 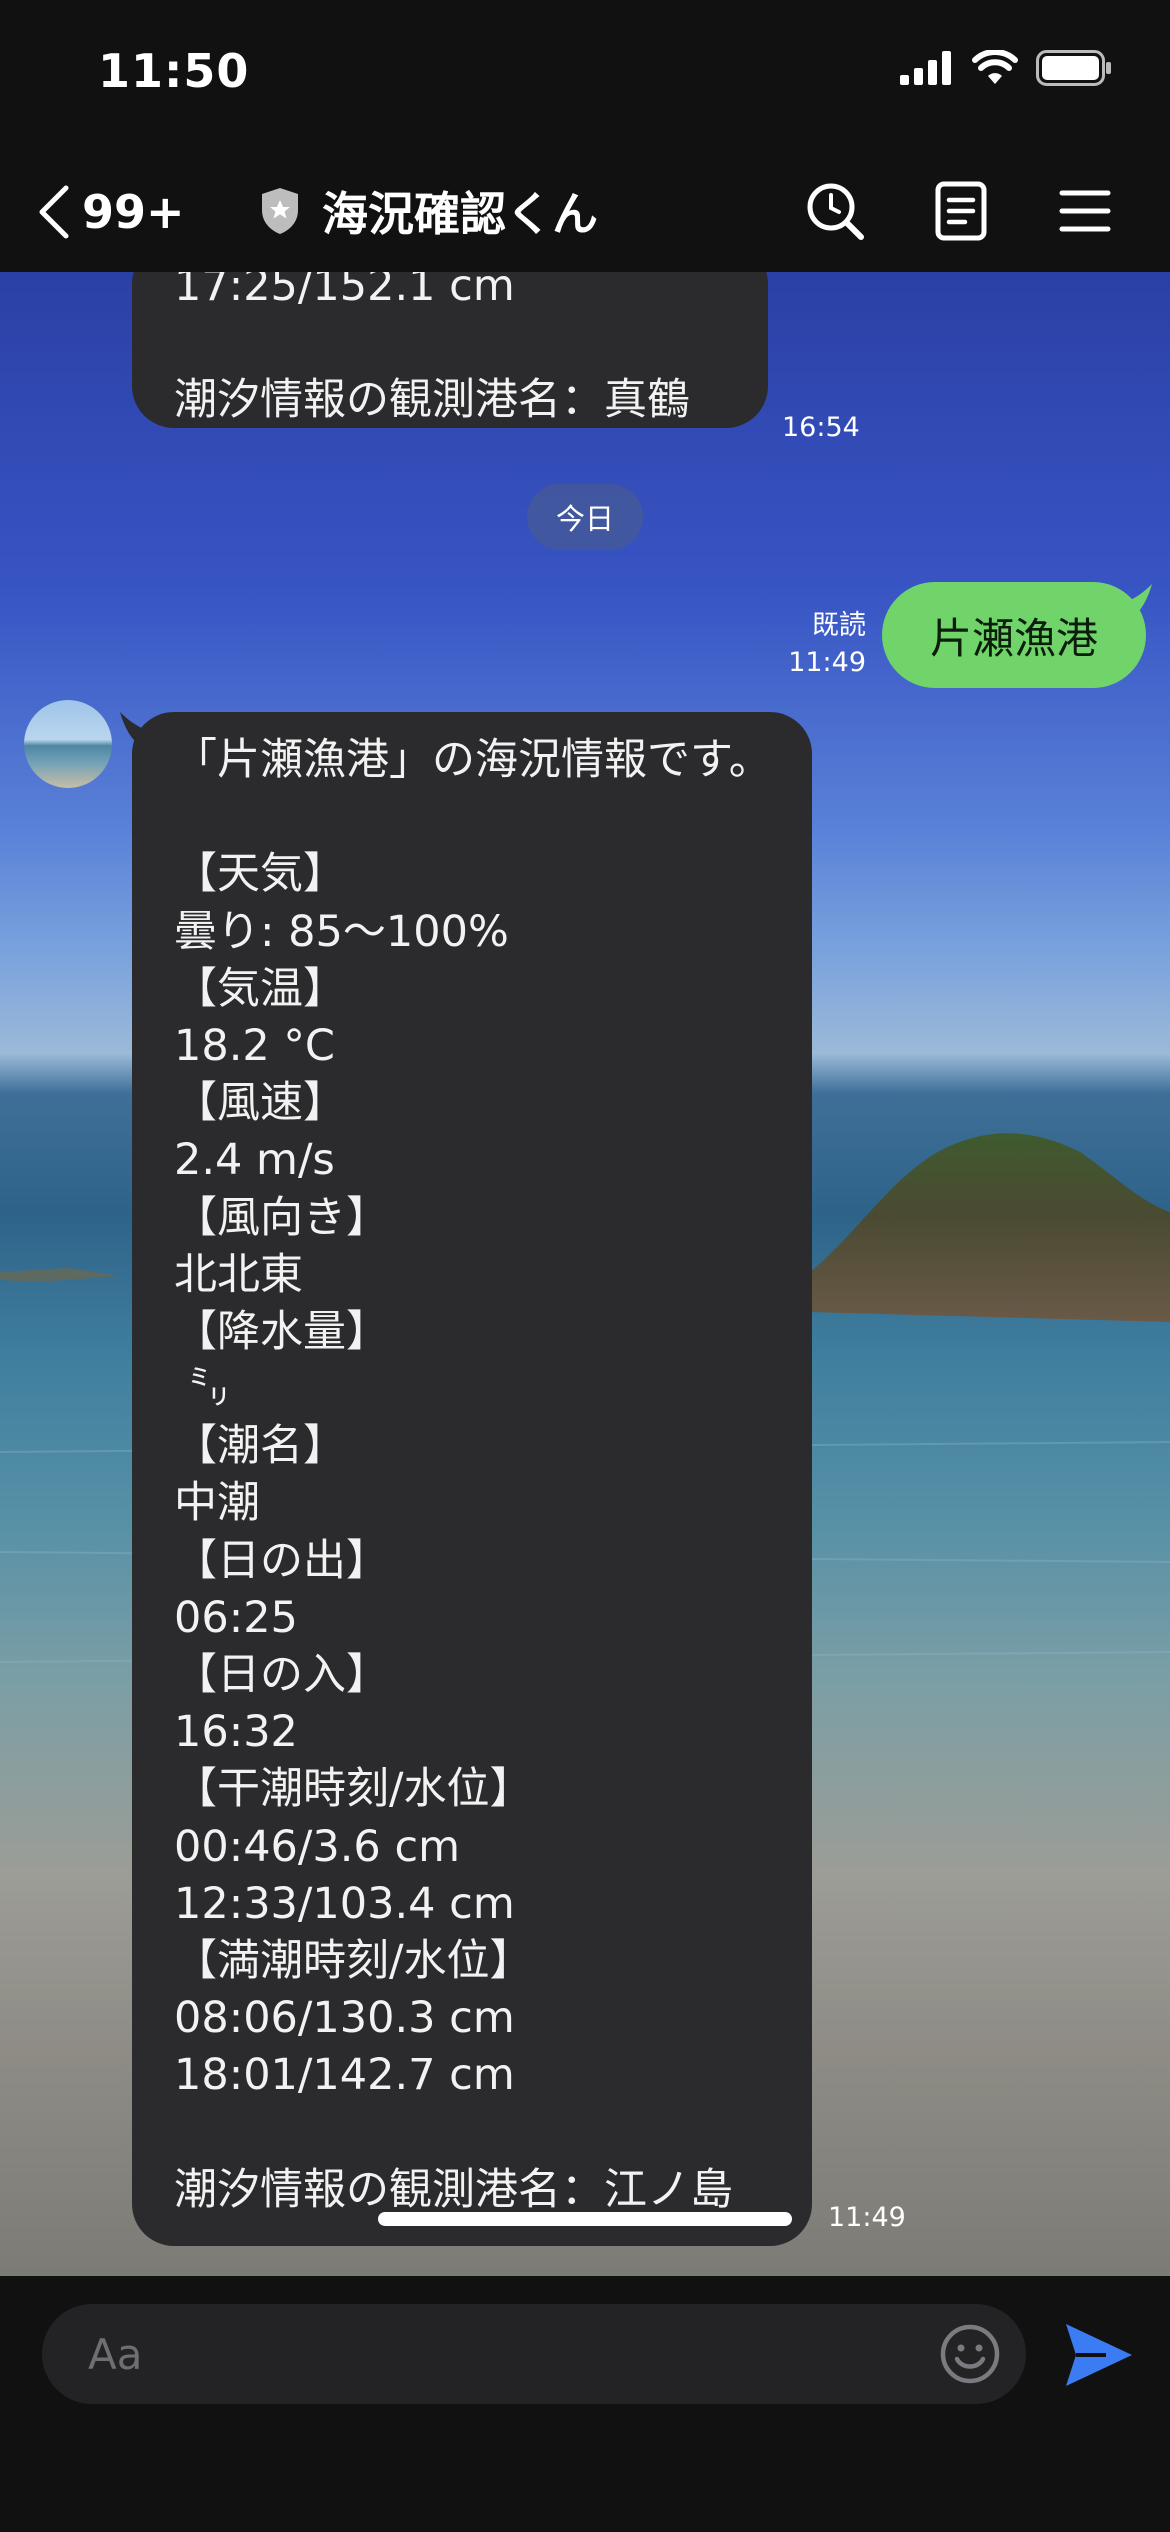 I want to click on chat-header: 99+ 海況確認くん, so click(x=585, y=211).